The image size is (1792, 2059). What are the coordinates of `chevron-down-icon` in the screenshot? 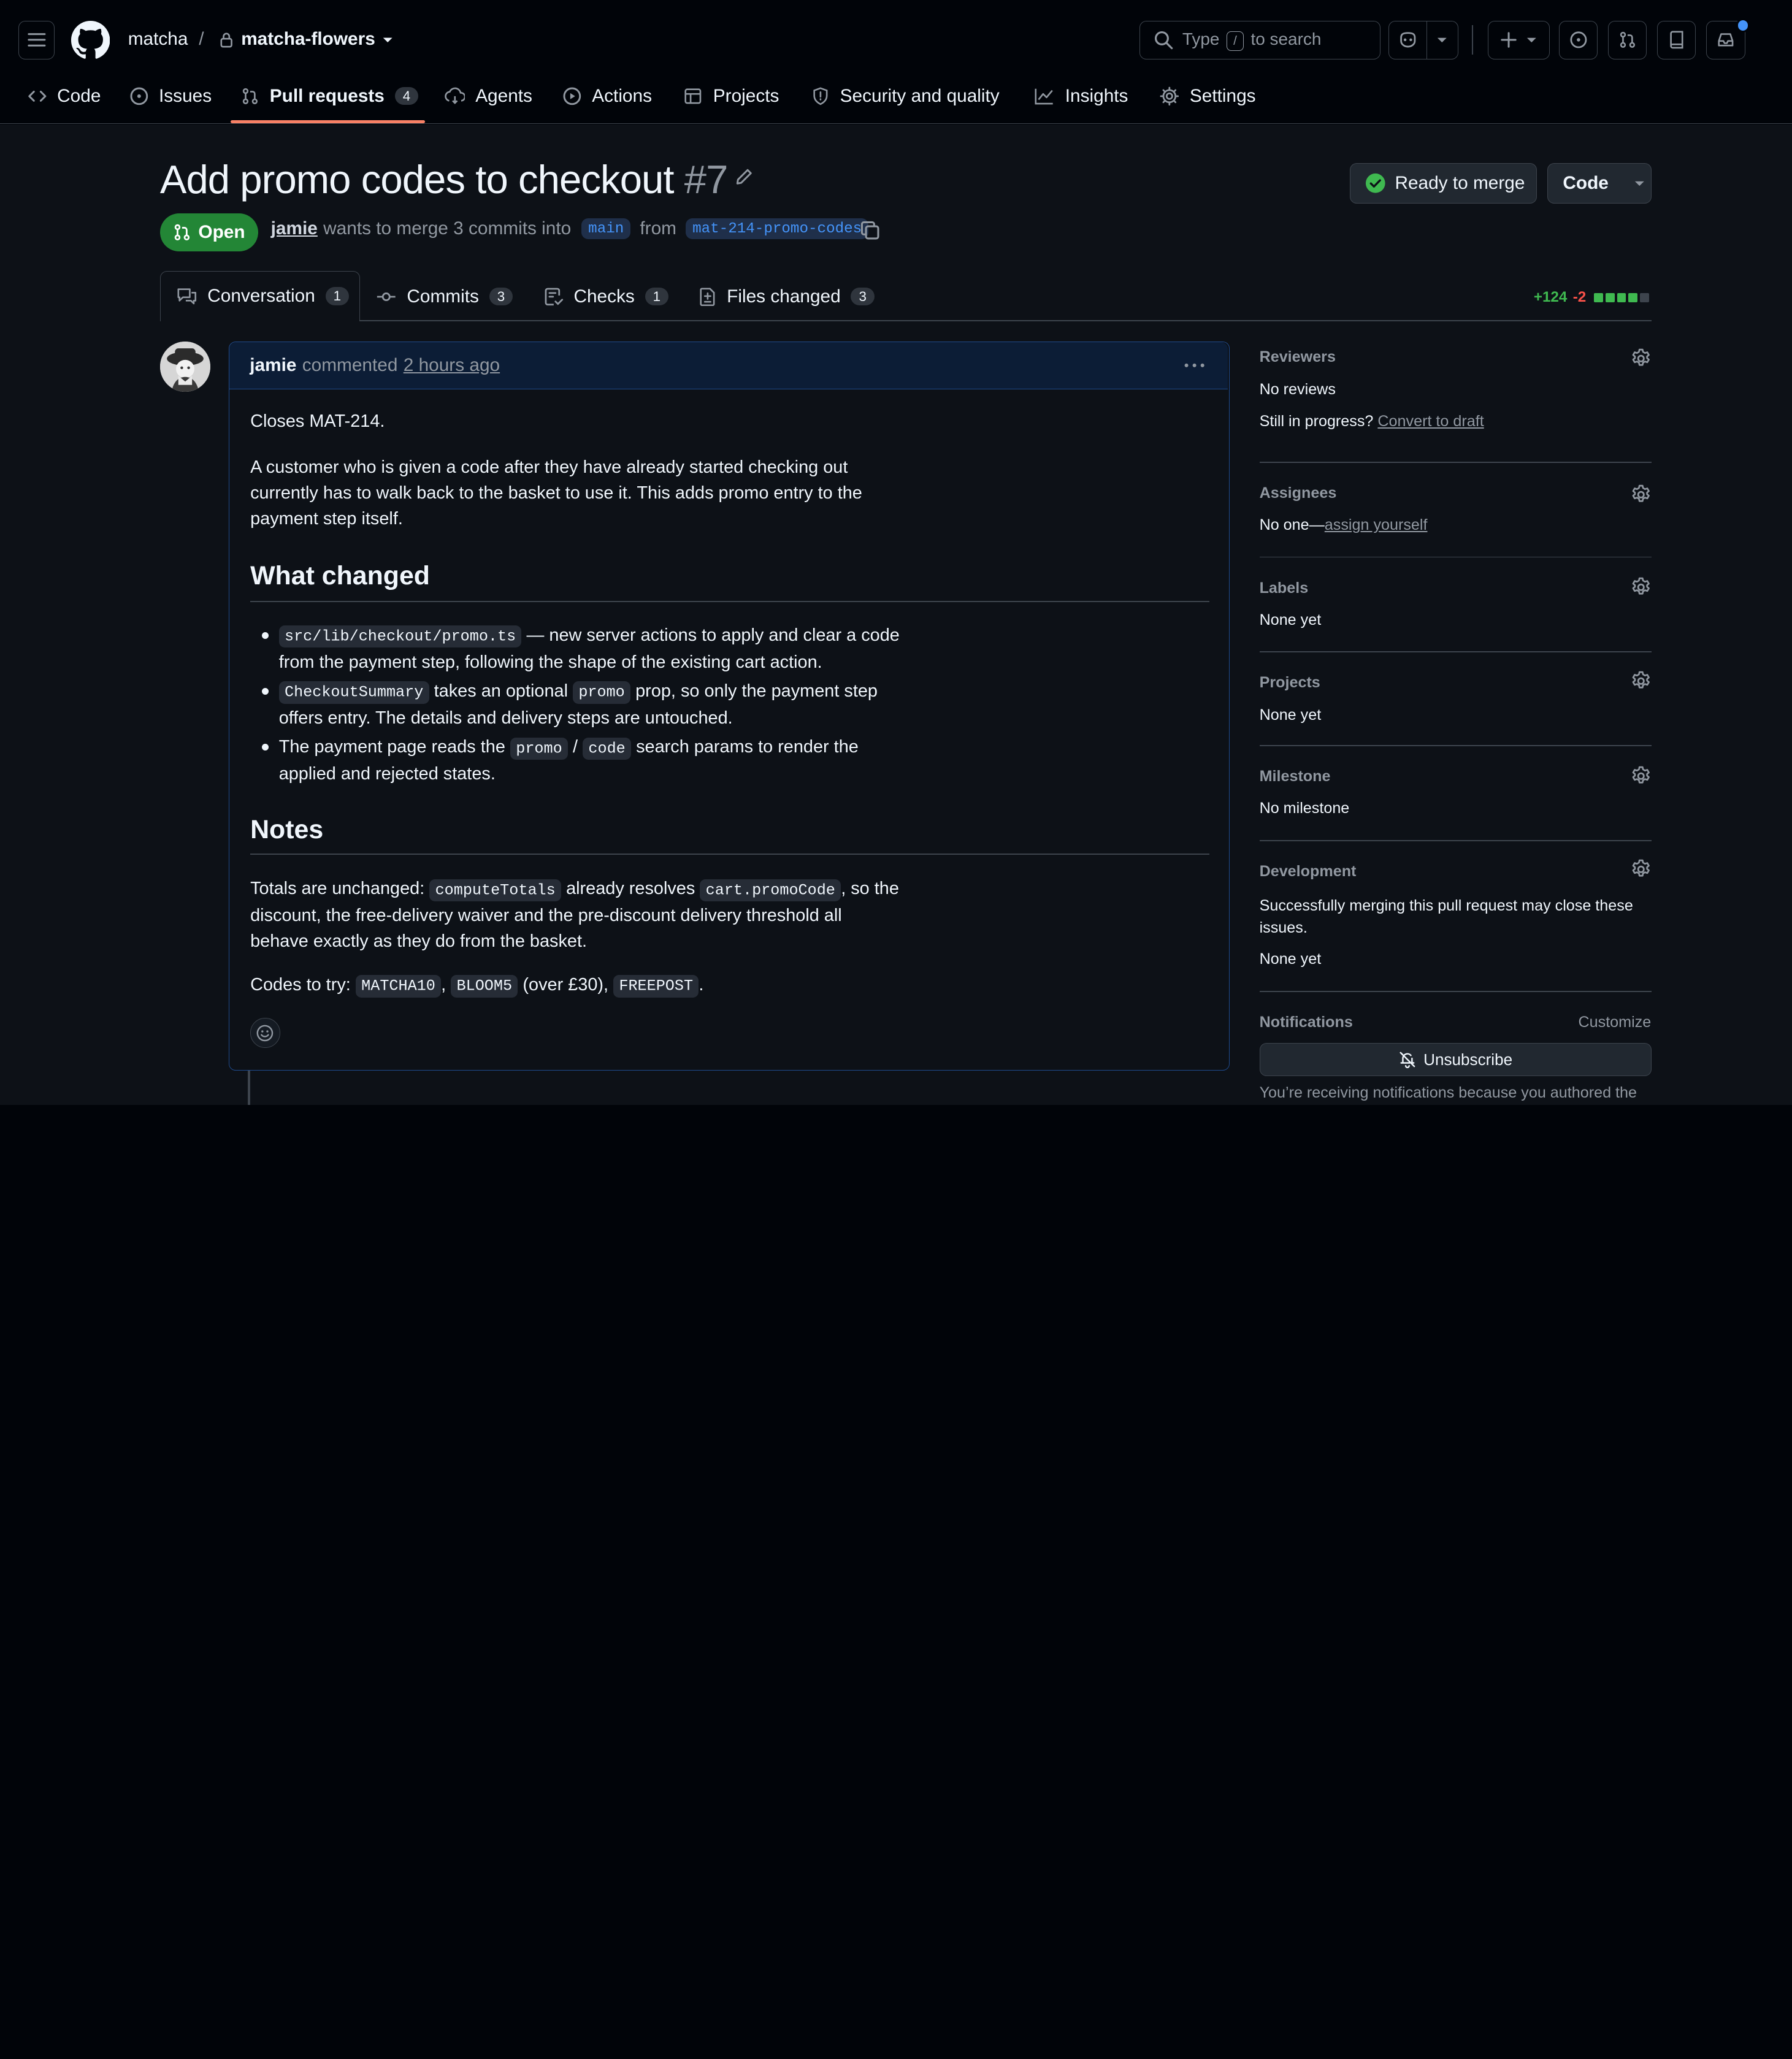 It's located at (387, 40).